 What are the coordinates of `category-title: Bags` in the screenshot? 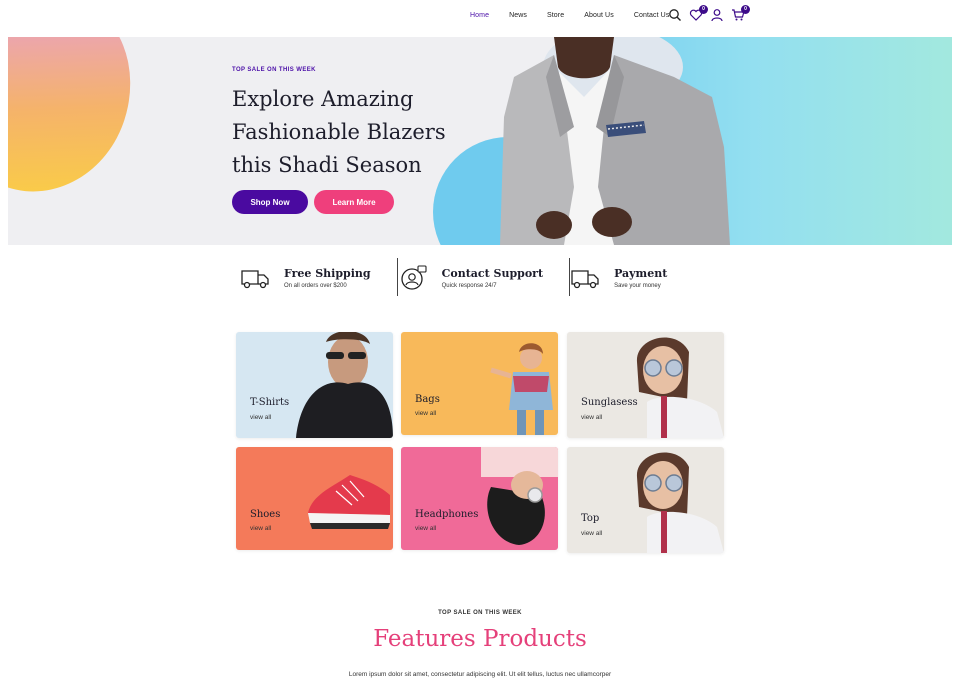 It's located at (427, 399).